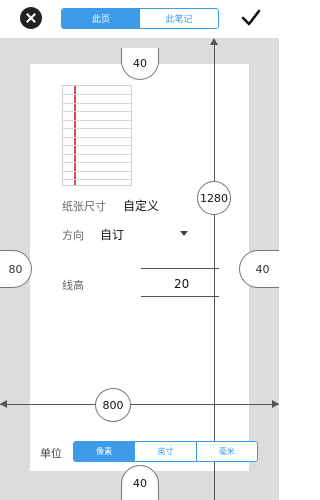 This screenshot has width=320, height=500. What do you see at coordinates (3, 404) in the screenshot?
I see `arrow-left-icon` at bounding box center [3, 404].